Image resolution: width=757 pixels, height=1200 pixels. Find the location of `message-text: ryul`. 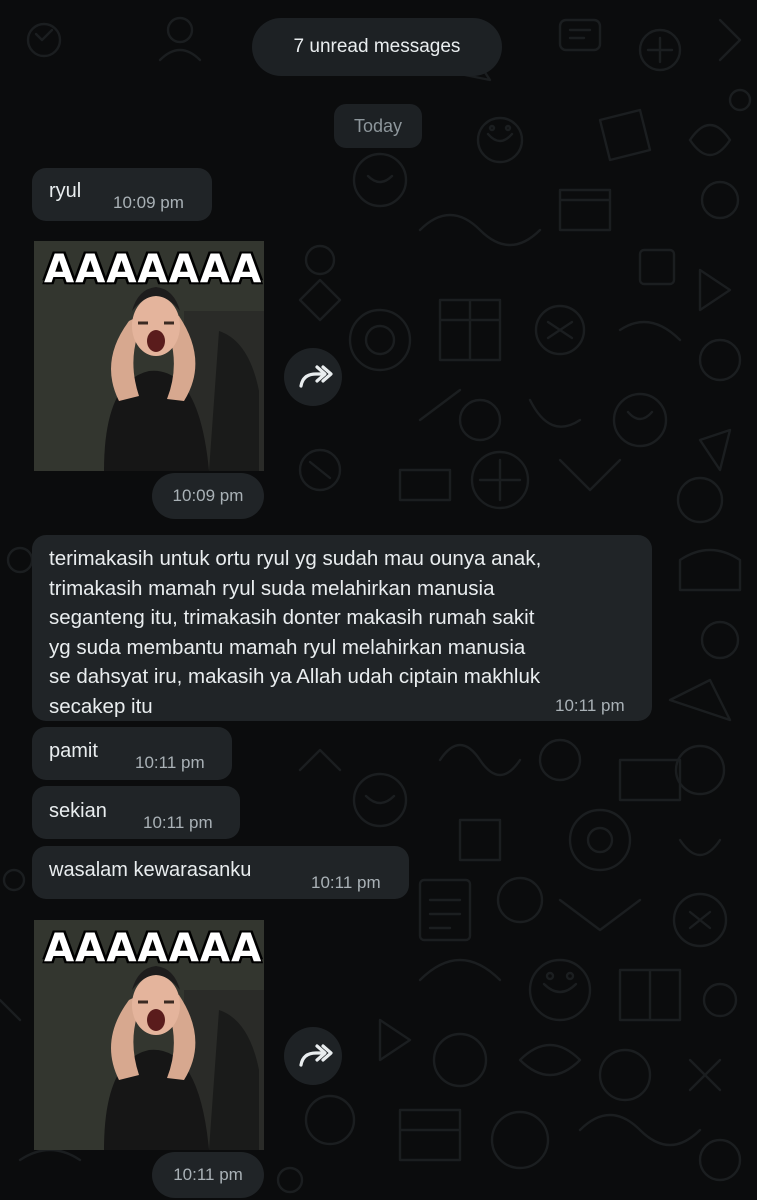

message-text: ryul is located at coordinates (65, 191).